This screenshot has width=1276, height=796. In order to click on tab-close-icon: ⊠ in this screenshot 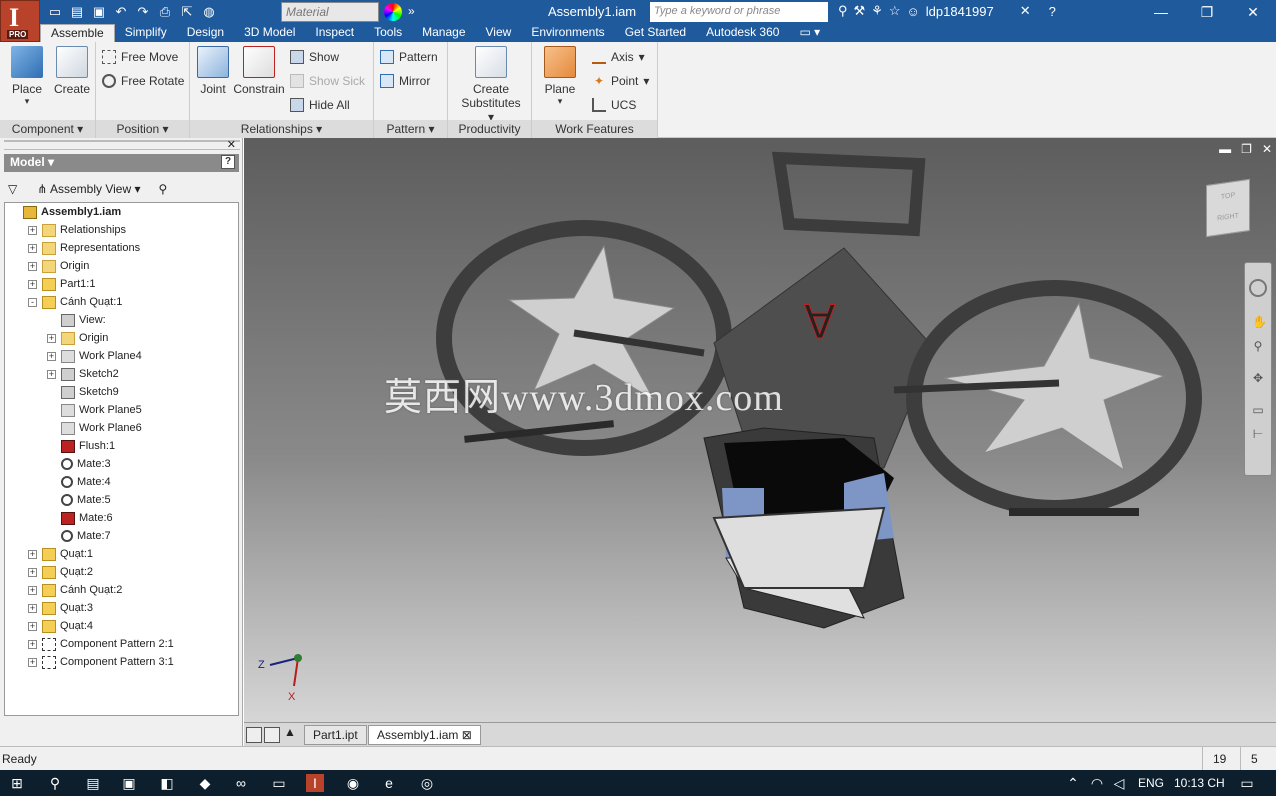, I will do `click(467, 735)`.